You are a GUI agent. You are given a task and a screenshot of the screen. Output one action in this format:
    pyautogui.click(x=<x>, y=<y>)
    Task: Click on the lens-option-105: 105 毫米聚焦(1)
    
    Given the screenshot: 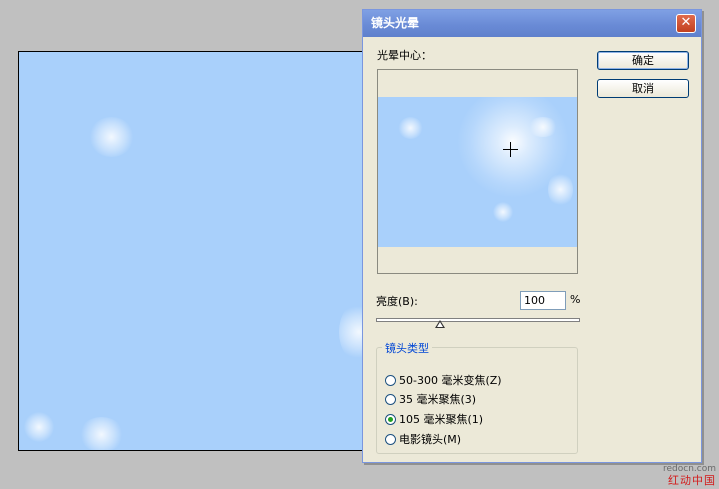 What is the action you would take?
    pyautogui.click(x=434, y=419)
    